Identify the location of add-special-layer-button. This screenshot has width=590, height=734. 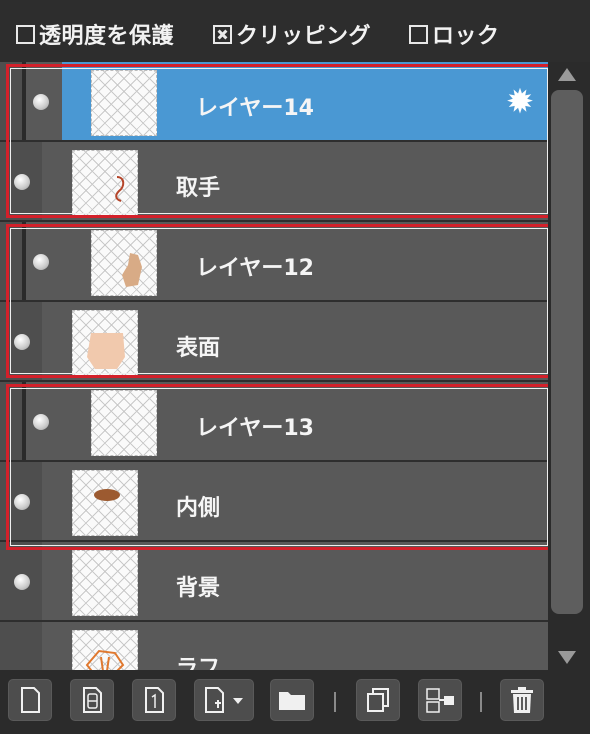
(224, 700).